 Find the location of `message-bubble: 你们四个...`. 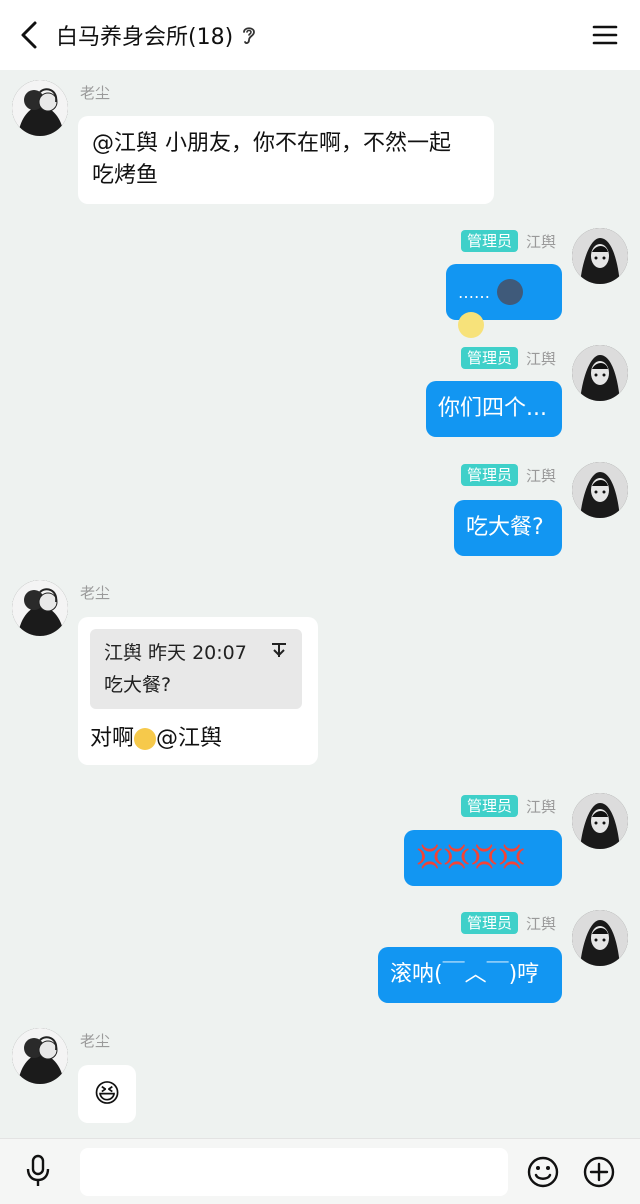

message-bubble: 你们四个... is located at coordinates (494, 409).